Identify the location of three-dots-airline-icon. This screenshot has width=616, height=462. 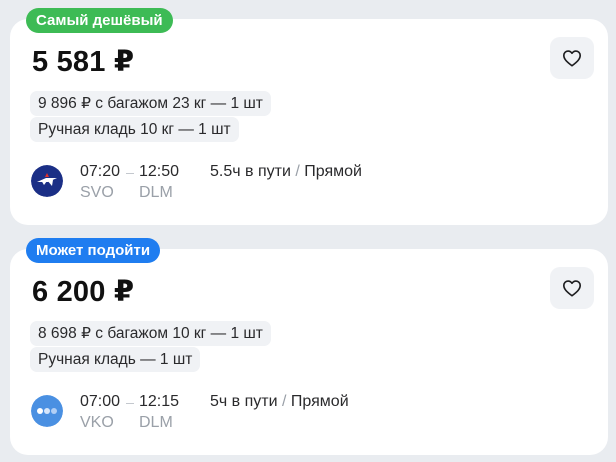
(47, 411).